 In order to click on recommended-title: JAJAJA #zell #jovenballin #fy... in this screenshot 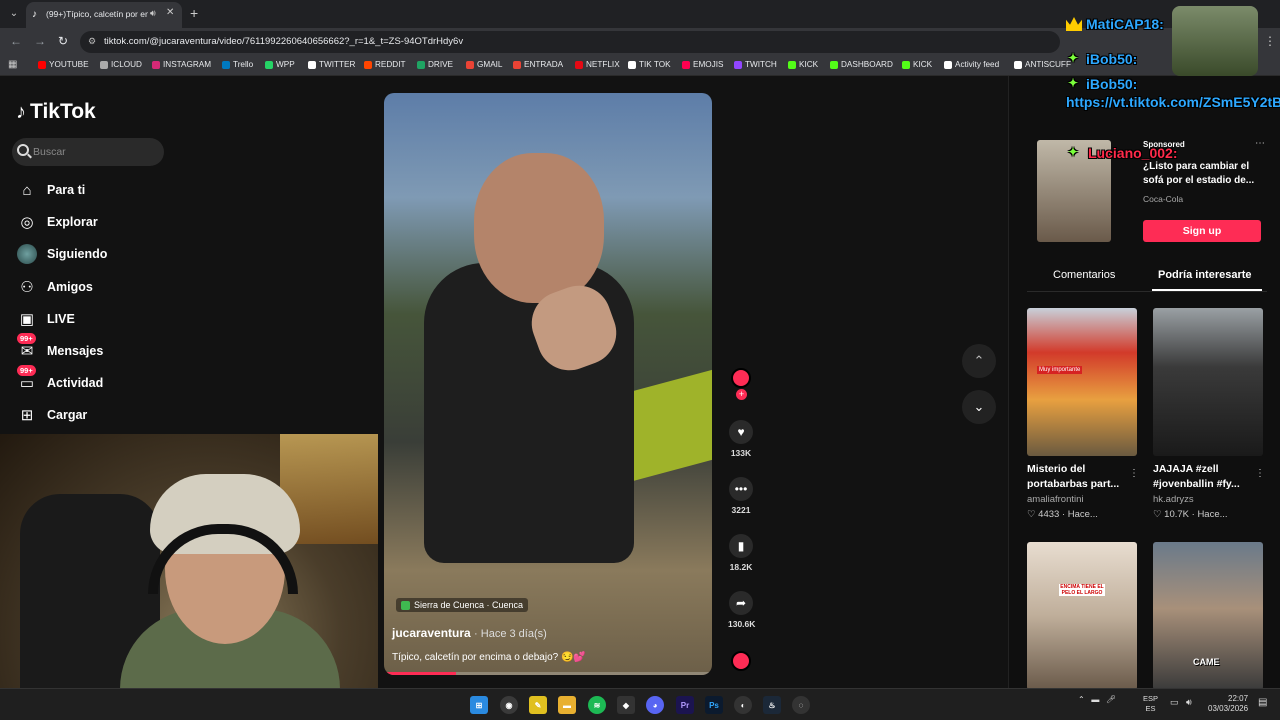, I will do `click(1196, 476)`.